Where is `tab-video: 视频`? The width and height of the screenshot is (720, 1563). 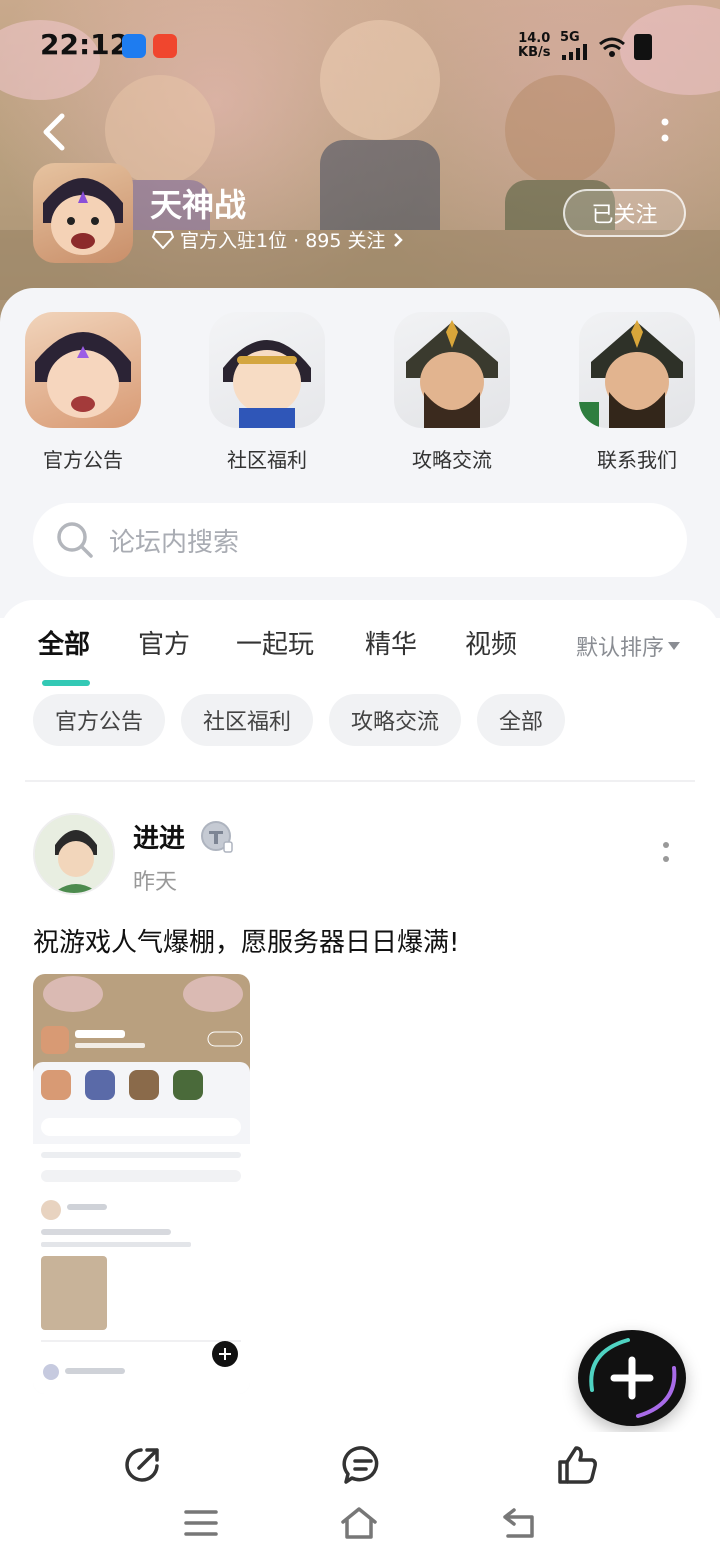 tab-video: 视频 is located at coordinates (491, 642).